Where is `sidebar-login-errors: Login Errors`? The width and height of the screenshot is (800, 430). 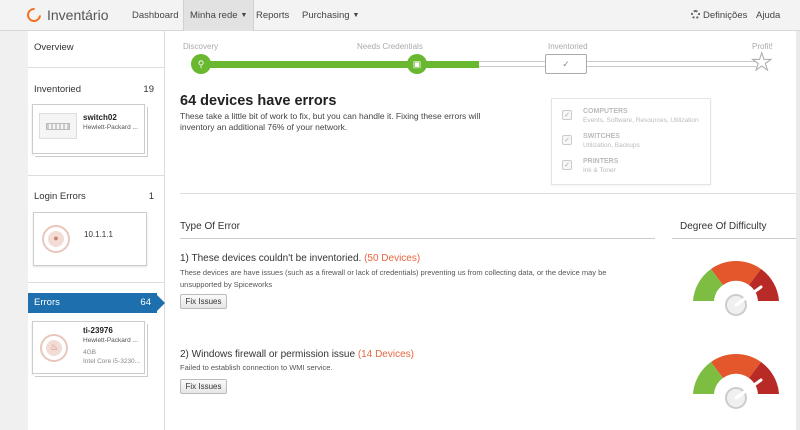
sidebar-login-errors: Login Errors is located at coordinates (60, 196).